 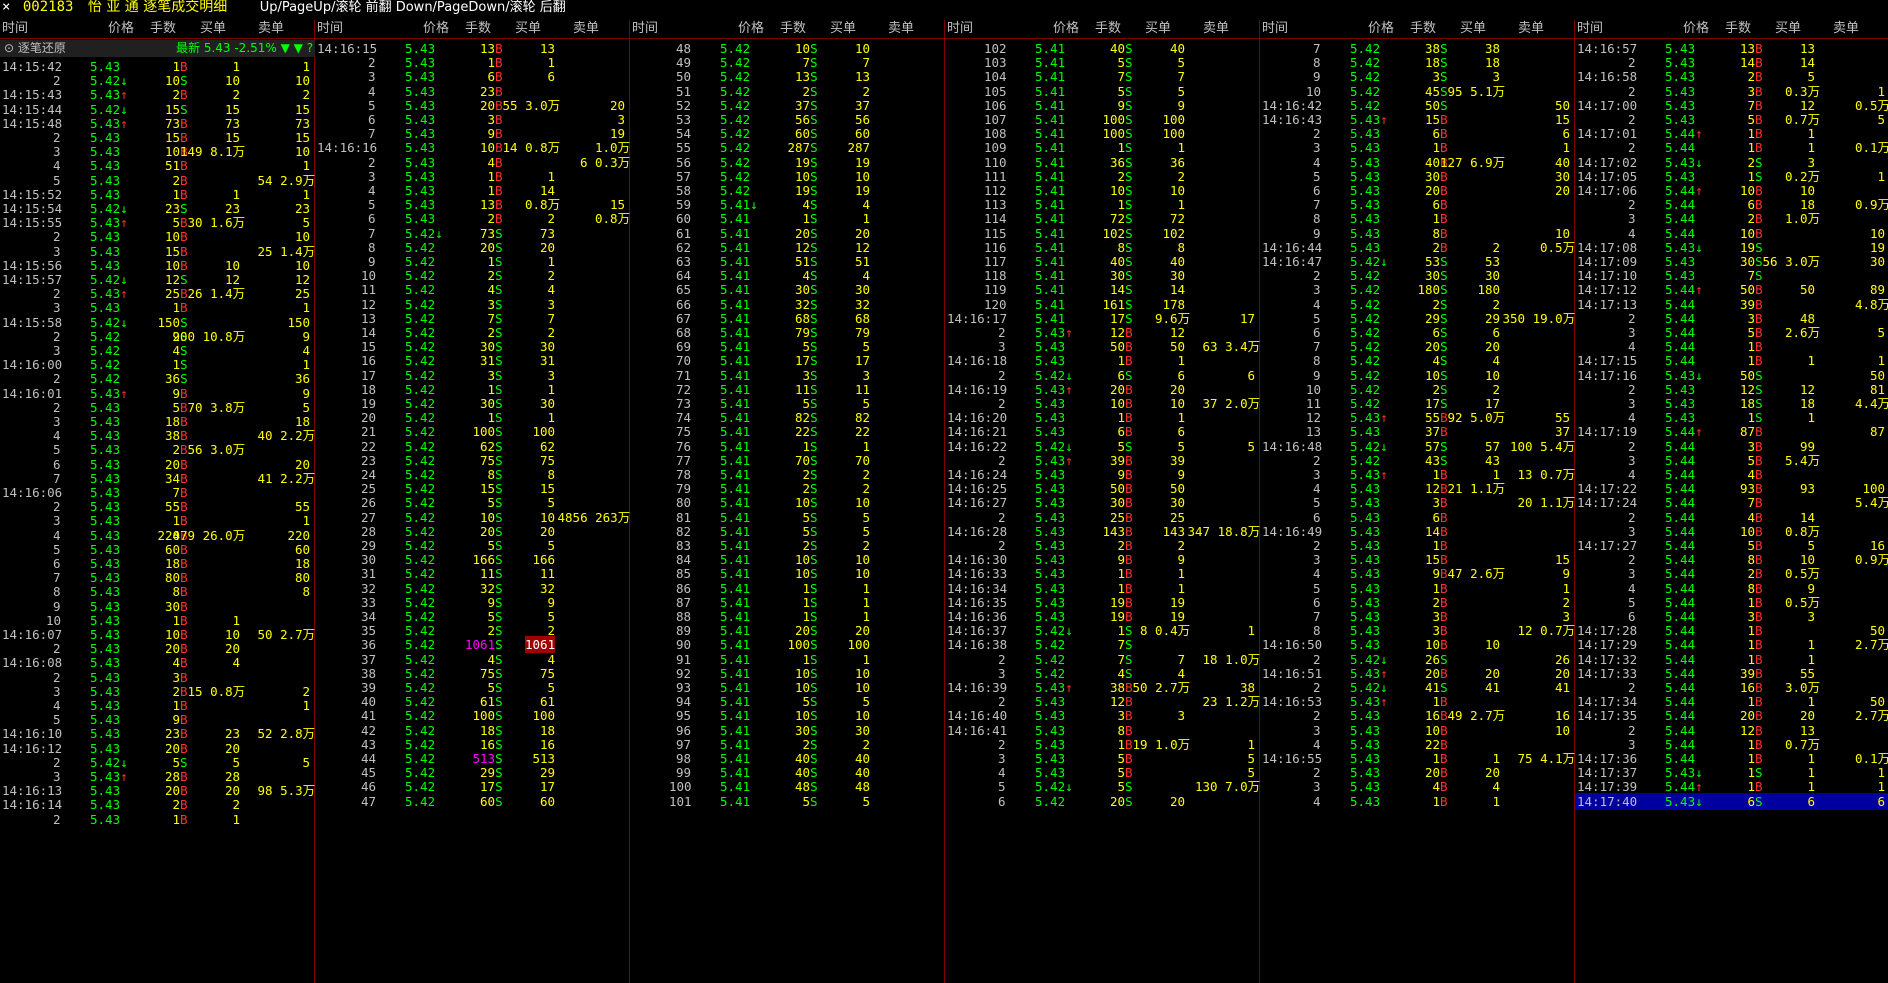 I want to click on trade-volume: 6S, so click(x=1755, y=801).